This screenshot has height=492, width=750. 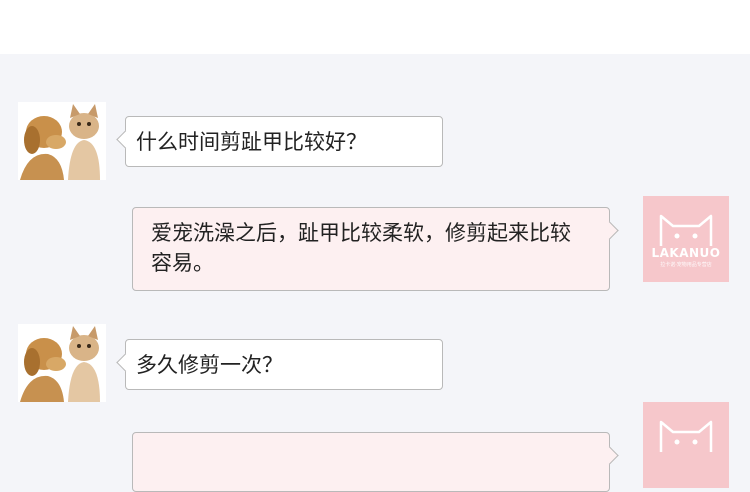 I want to click on message-text: 多久修剪一次？, so click(x=209, y=365).